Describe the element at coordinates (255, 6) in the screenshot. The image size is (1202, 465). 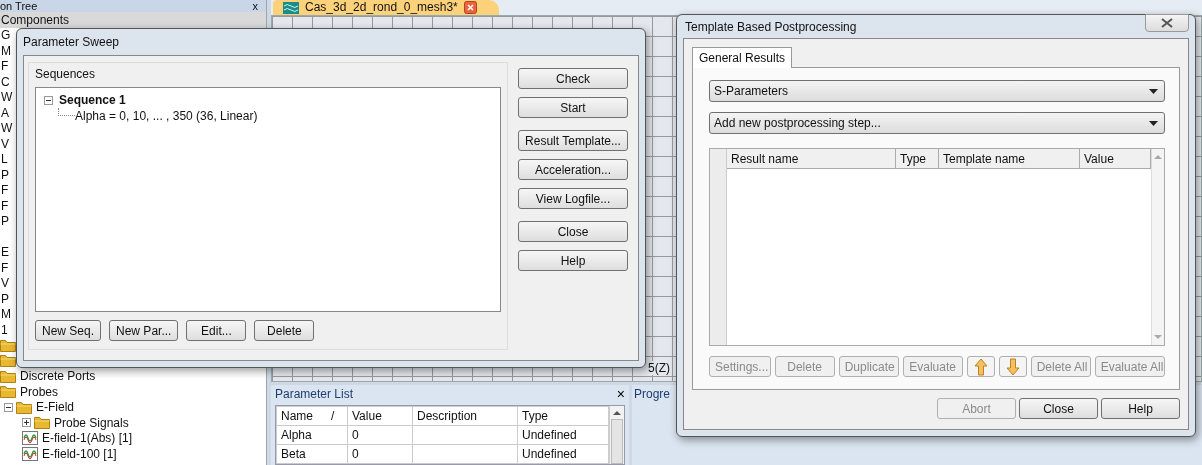
I see `panel-close-button: x` at that location.